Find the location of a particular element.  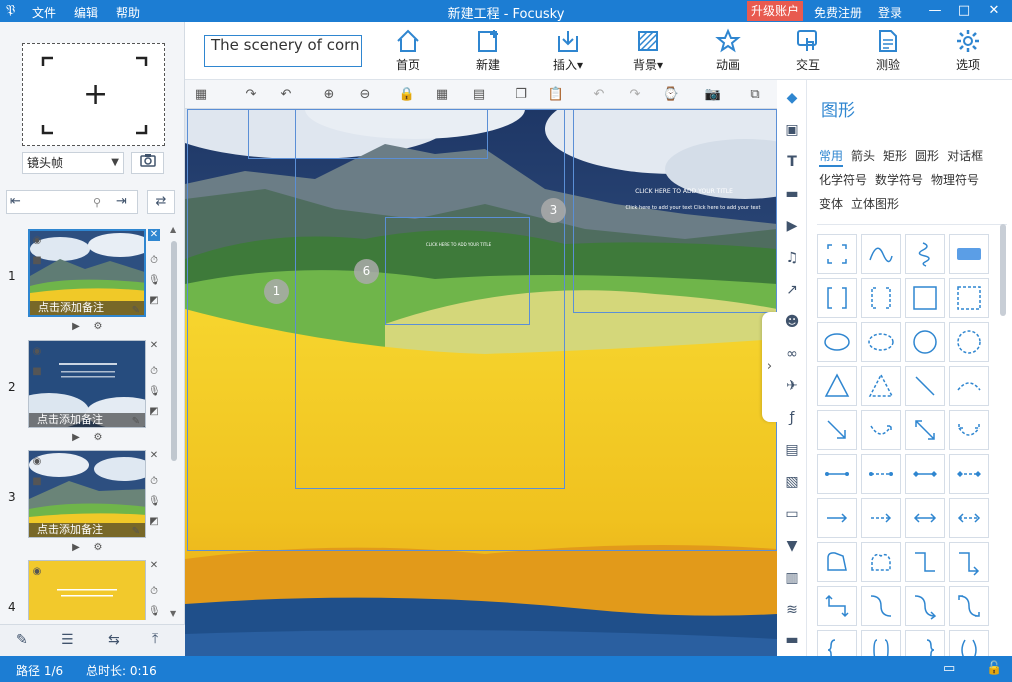

slide-item: 3 点击添加备注 ◉ ■ ✕ ⏱ 🎙 ◩ ✎ ▶ ⚙ is located at coordinates (84, 503).